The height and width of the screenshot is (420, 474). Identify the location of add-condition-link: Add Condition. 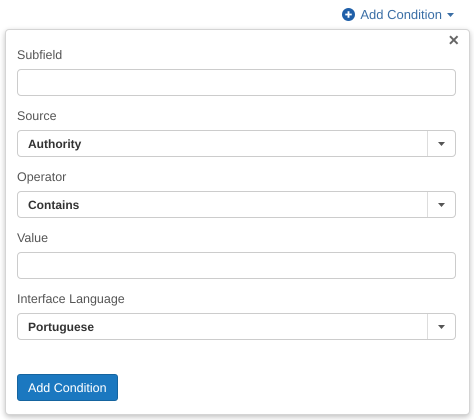
(398, 14).